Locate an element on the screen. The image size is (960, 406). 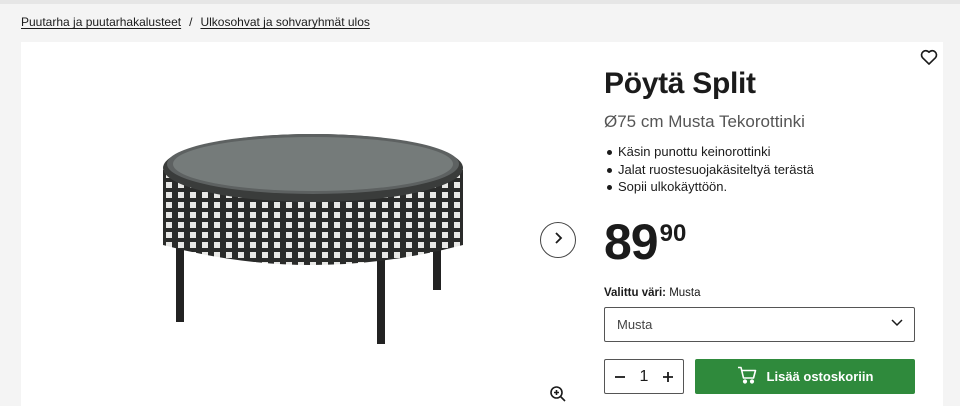
product-price: 89 90 is located at coordinates (645, 242).